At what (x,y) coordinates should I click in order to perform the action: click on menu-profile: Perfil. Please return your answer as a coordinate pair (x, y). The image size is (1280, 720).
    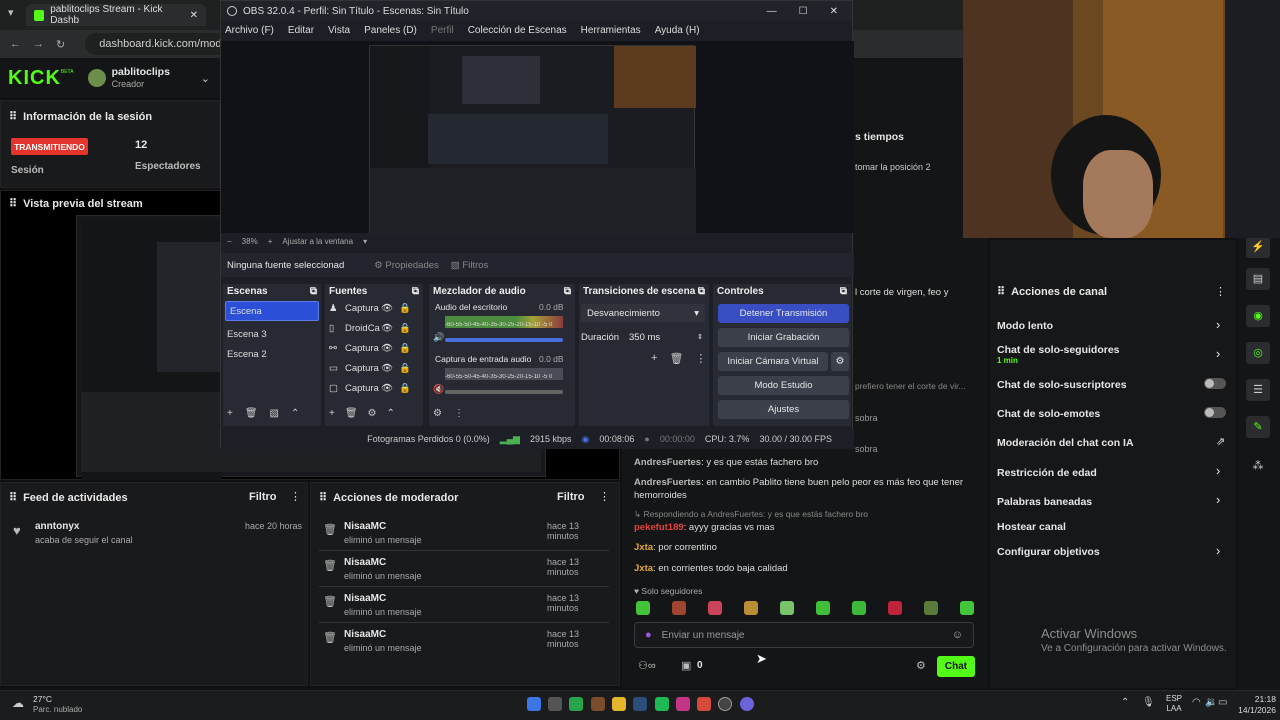
    Looking at the image, I should click on (442, 30).